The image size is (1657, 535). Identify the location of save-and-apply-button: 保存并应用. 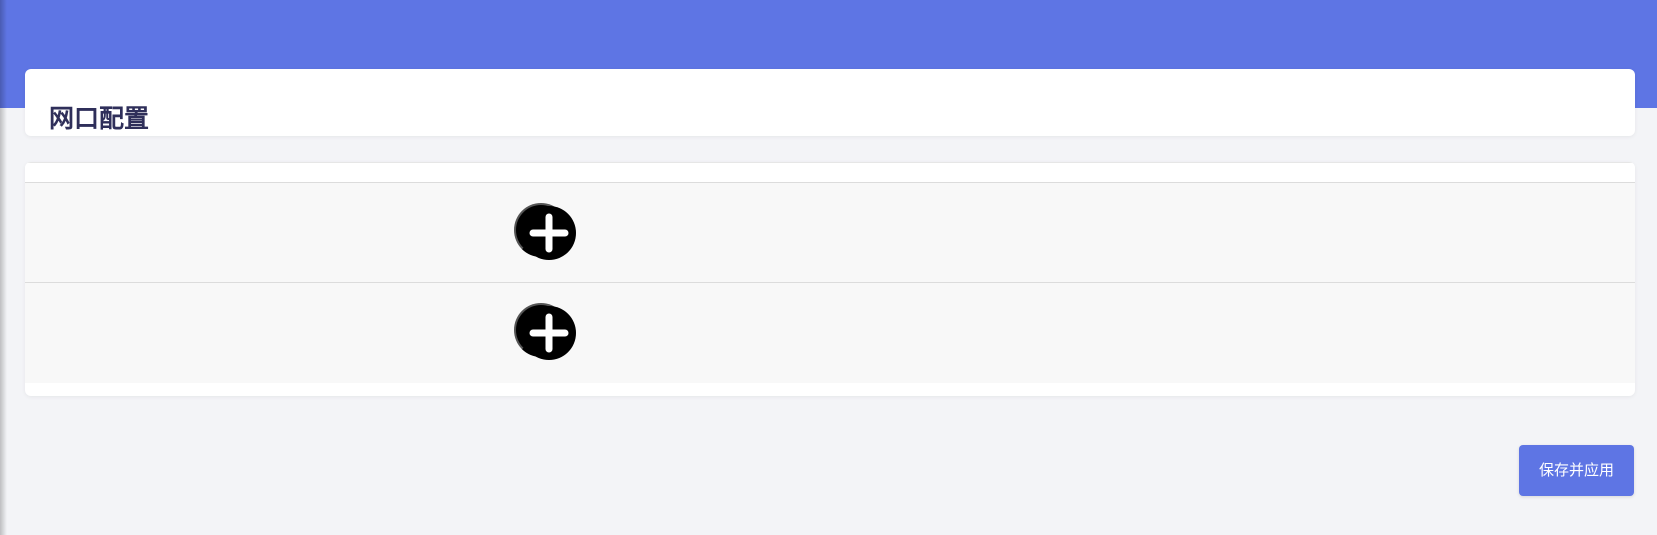
(1576, 470).